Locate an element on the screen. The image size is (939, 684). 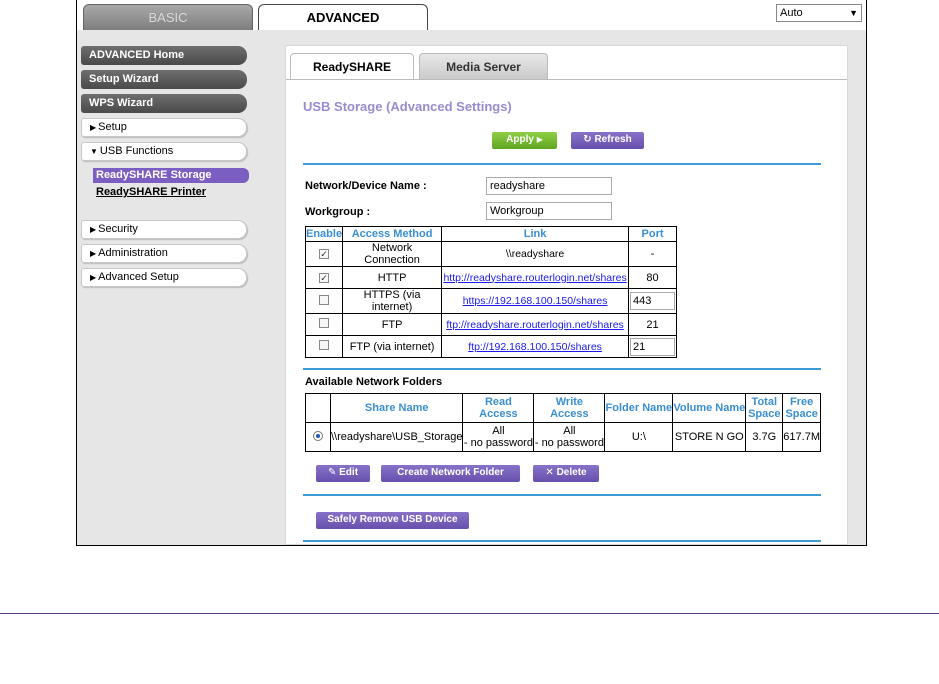
radio-dot is located at coordinates (317, 435).